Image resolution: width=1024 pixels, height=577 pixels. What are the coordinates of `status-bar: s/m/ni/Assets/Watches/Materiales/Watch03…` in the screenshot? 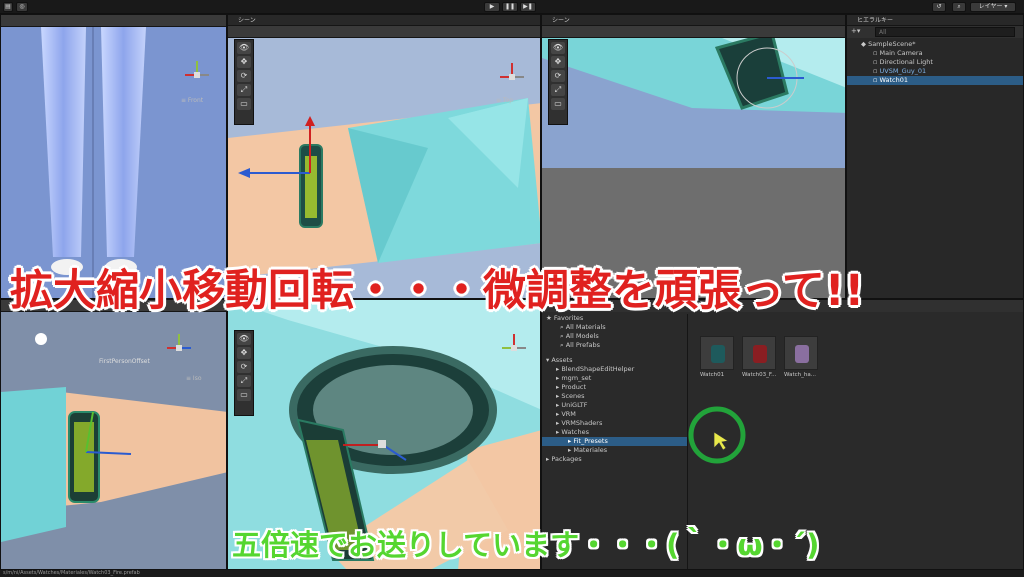 It's located at (512, 573).